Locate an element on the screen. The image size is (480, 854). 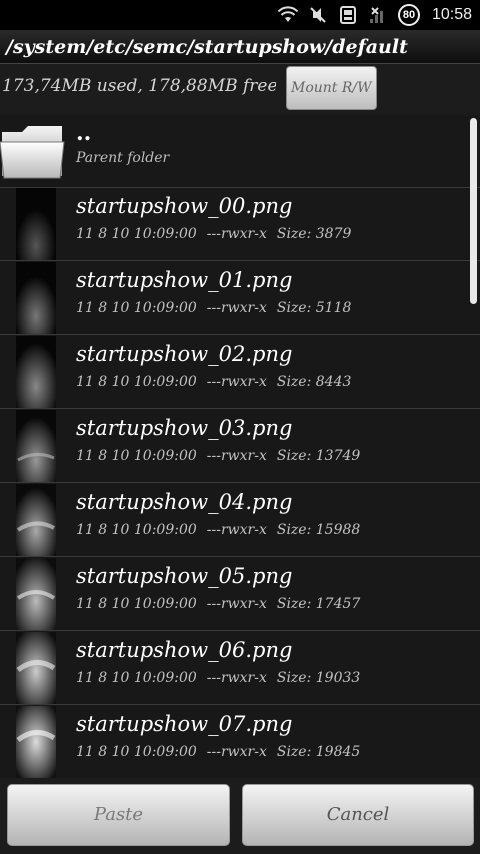
wifi-icon is located at coordinates (287, 15).